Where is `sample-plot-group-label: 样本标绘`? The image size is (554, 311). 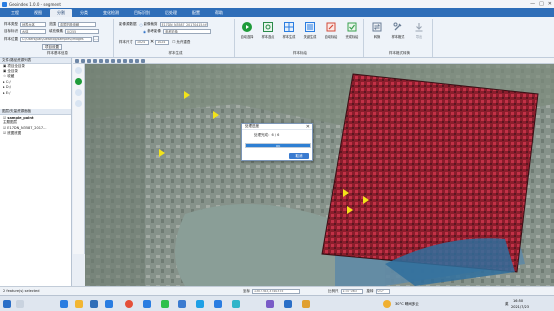
sample-plot-group-label: 样本标绘 is located at coordinates (300, 53).